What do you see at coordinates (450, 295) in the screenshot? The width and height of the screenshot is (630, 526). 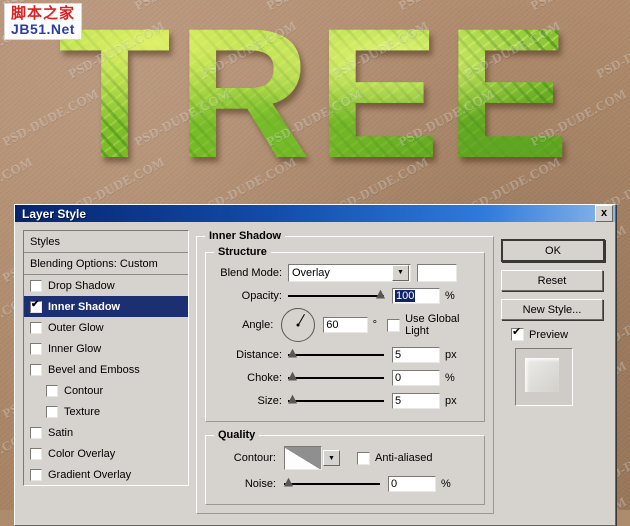 I see `opacity-unit: %` at bounding box center [450, 295].